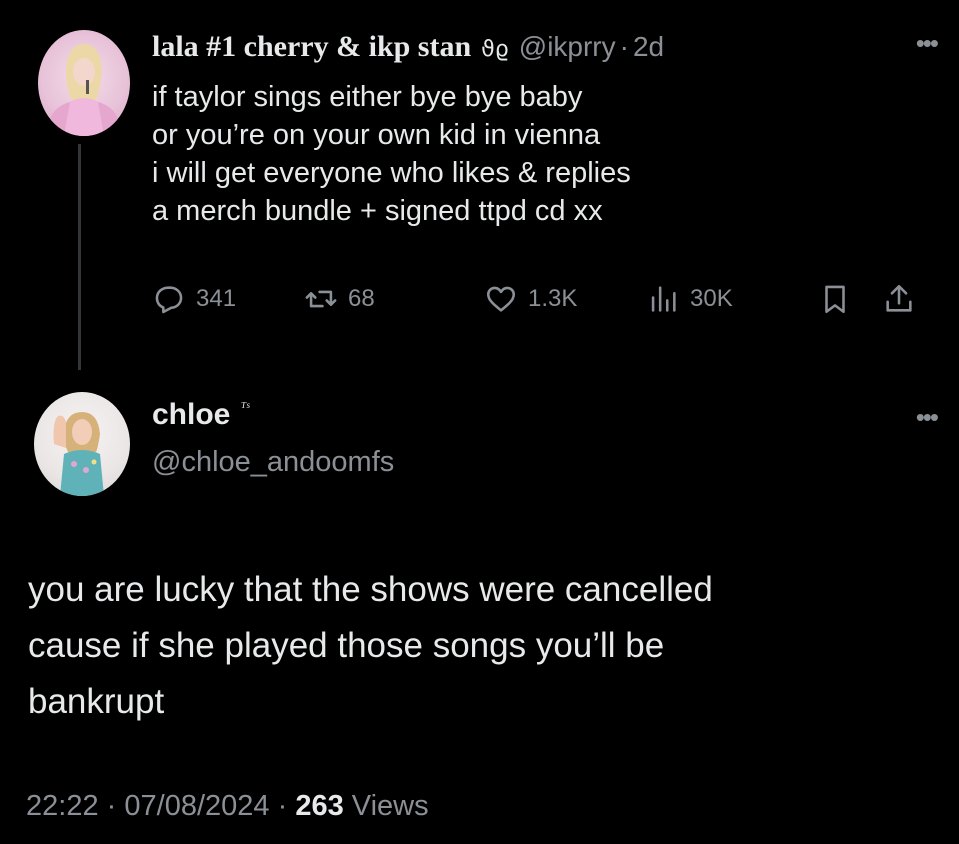 The image size is (959, 844). Describe the element at coordinates (391, 173) in the screenshot. I see `tweet-text-line: i will get everyone who likes & replies` at that location.